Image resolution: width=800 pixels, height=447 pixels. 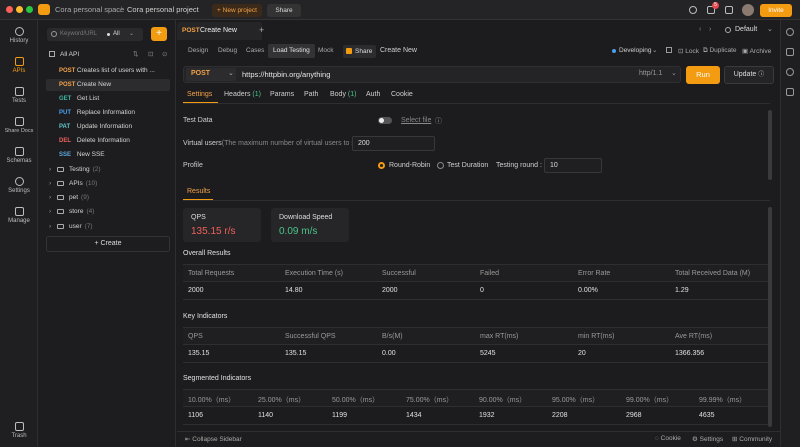 I want to click on archive-icon: ▣, so click(x=746, y=51).